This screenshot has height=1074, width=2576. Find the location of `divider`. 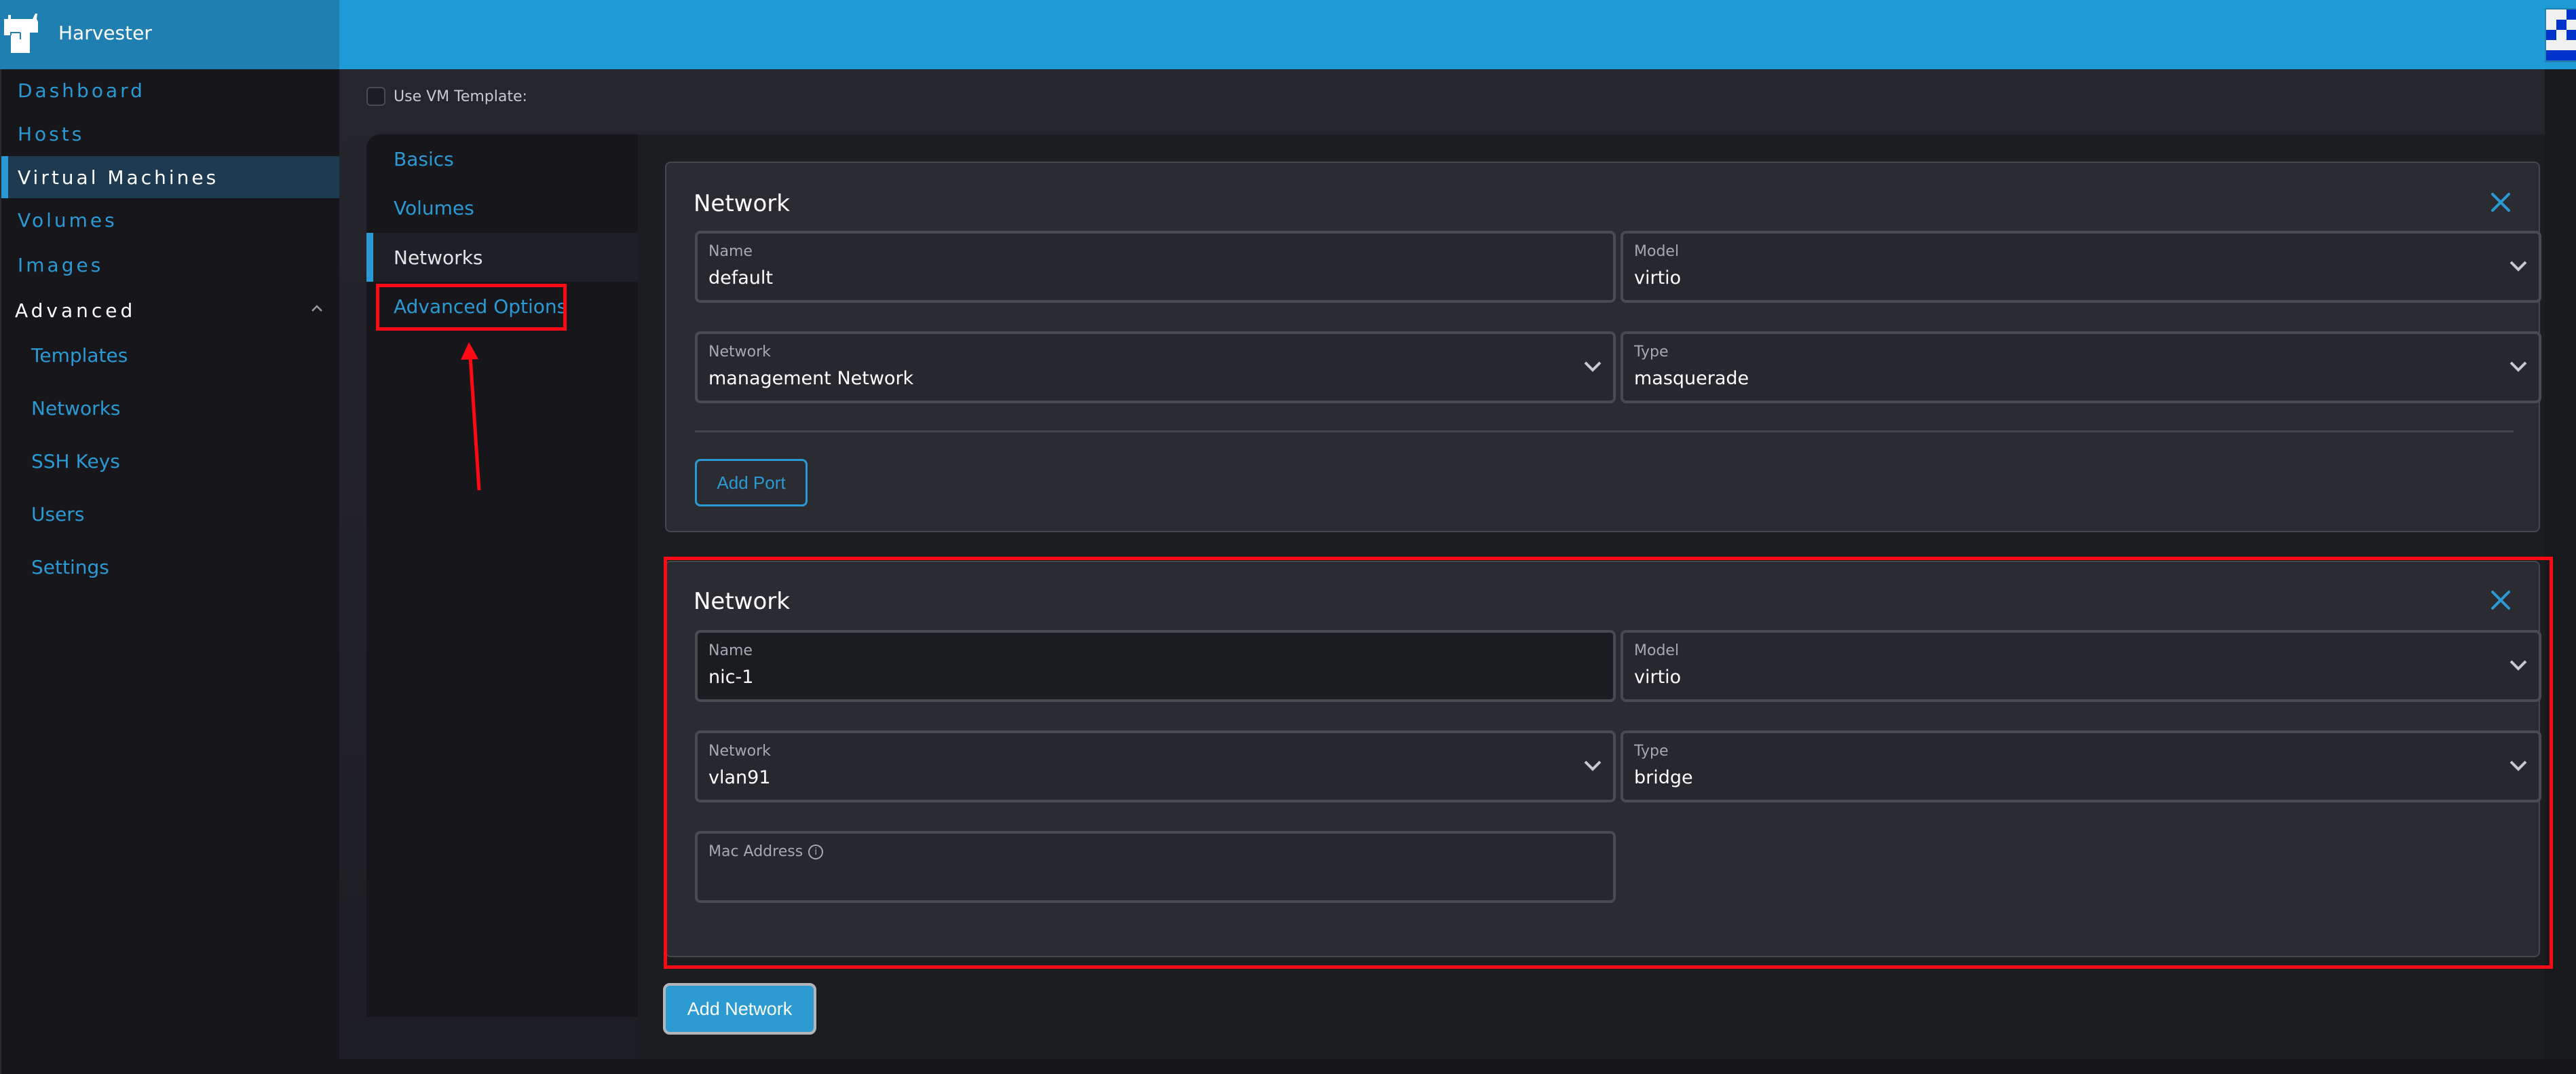

divider is located at coordinates (1604, 431).